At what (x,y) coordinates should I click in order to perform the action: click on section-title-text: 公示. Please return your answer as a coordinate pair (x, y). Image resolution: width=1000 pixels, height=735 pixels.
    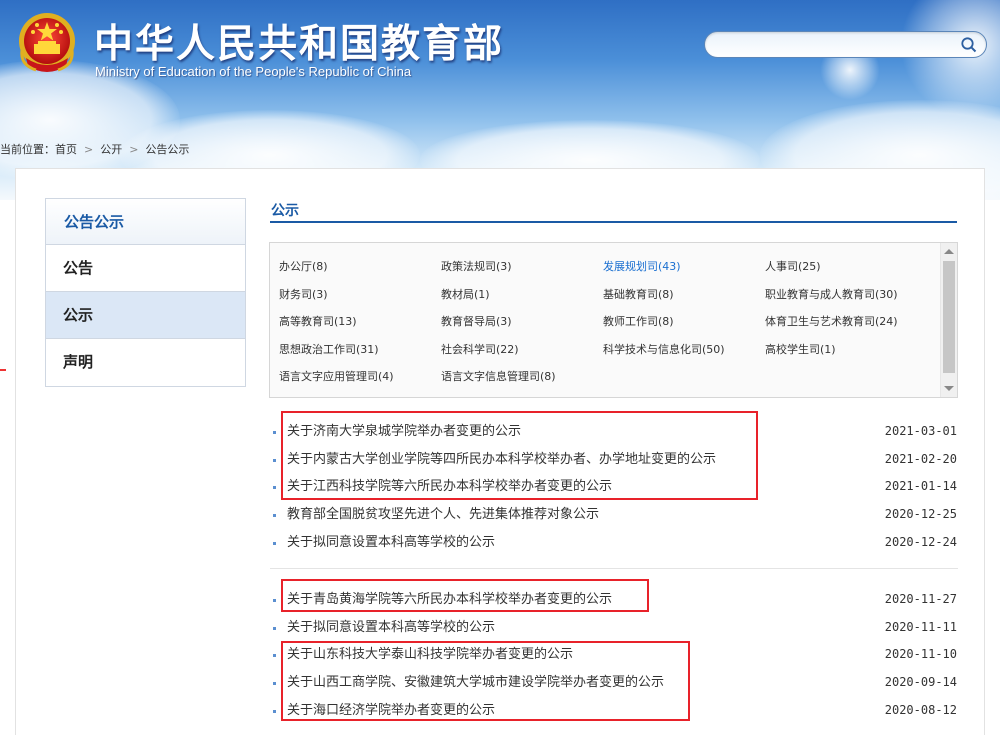
    Looking at the image, I should click on (284, 211).